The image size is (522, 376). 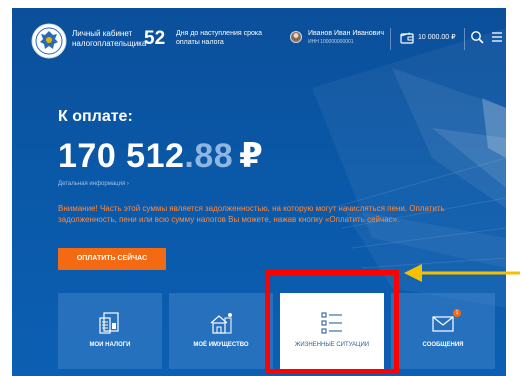 I want to click on tile-label: МОИ НАЛОГИ, so click(x=110, y=345).